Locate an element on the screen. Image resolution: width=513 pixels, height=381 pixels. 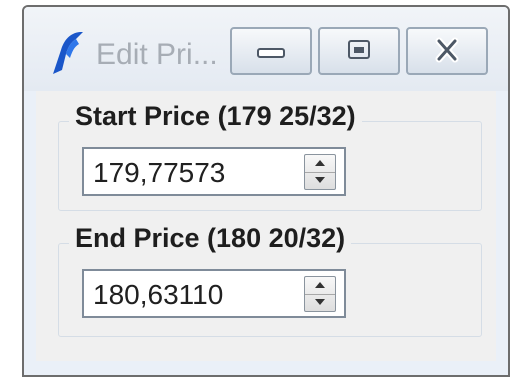
maximize-icon is located at coordinates (359, 49).